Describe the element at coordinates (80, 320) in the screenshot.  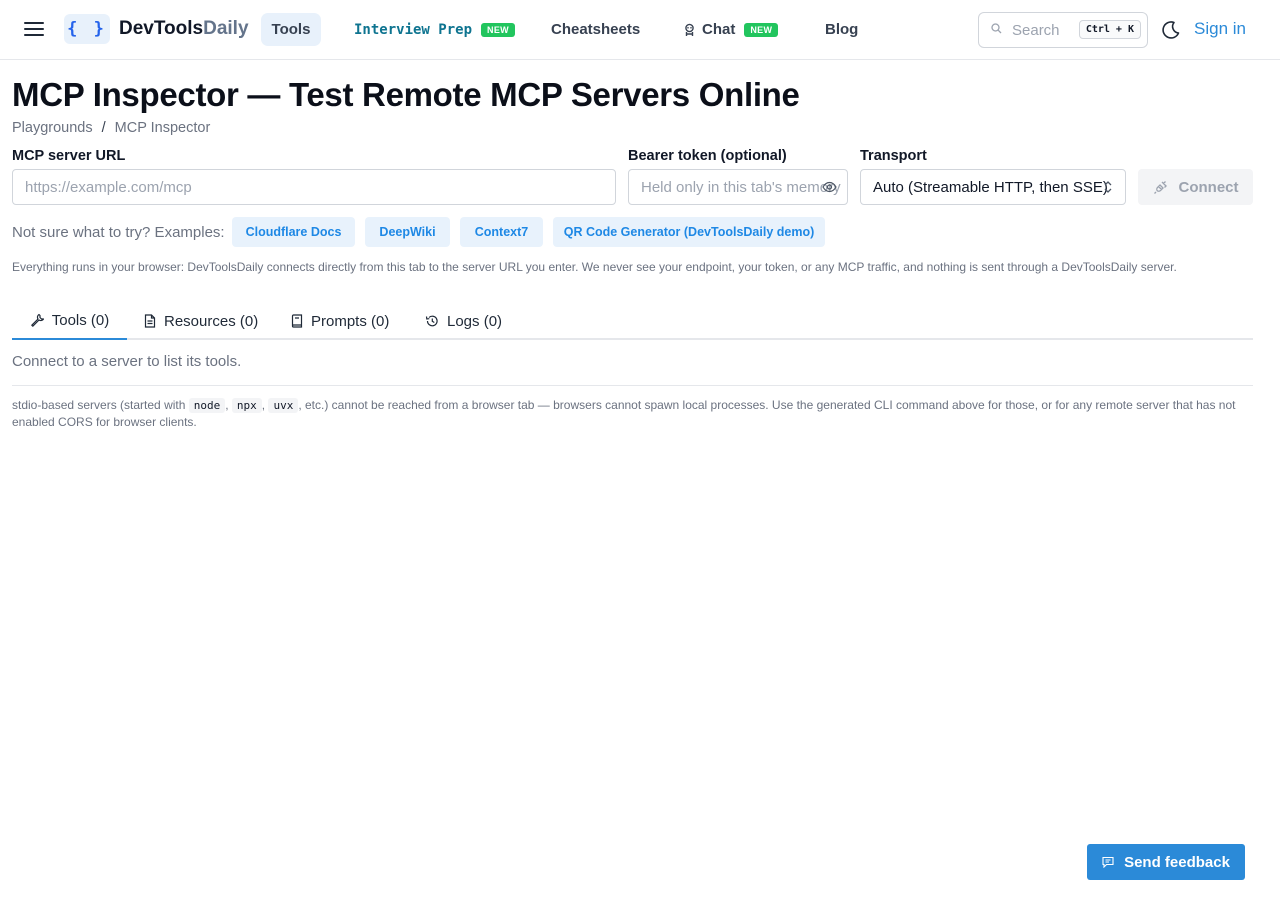
I see `tab-tools-label: Tools (0)` at that location.